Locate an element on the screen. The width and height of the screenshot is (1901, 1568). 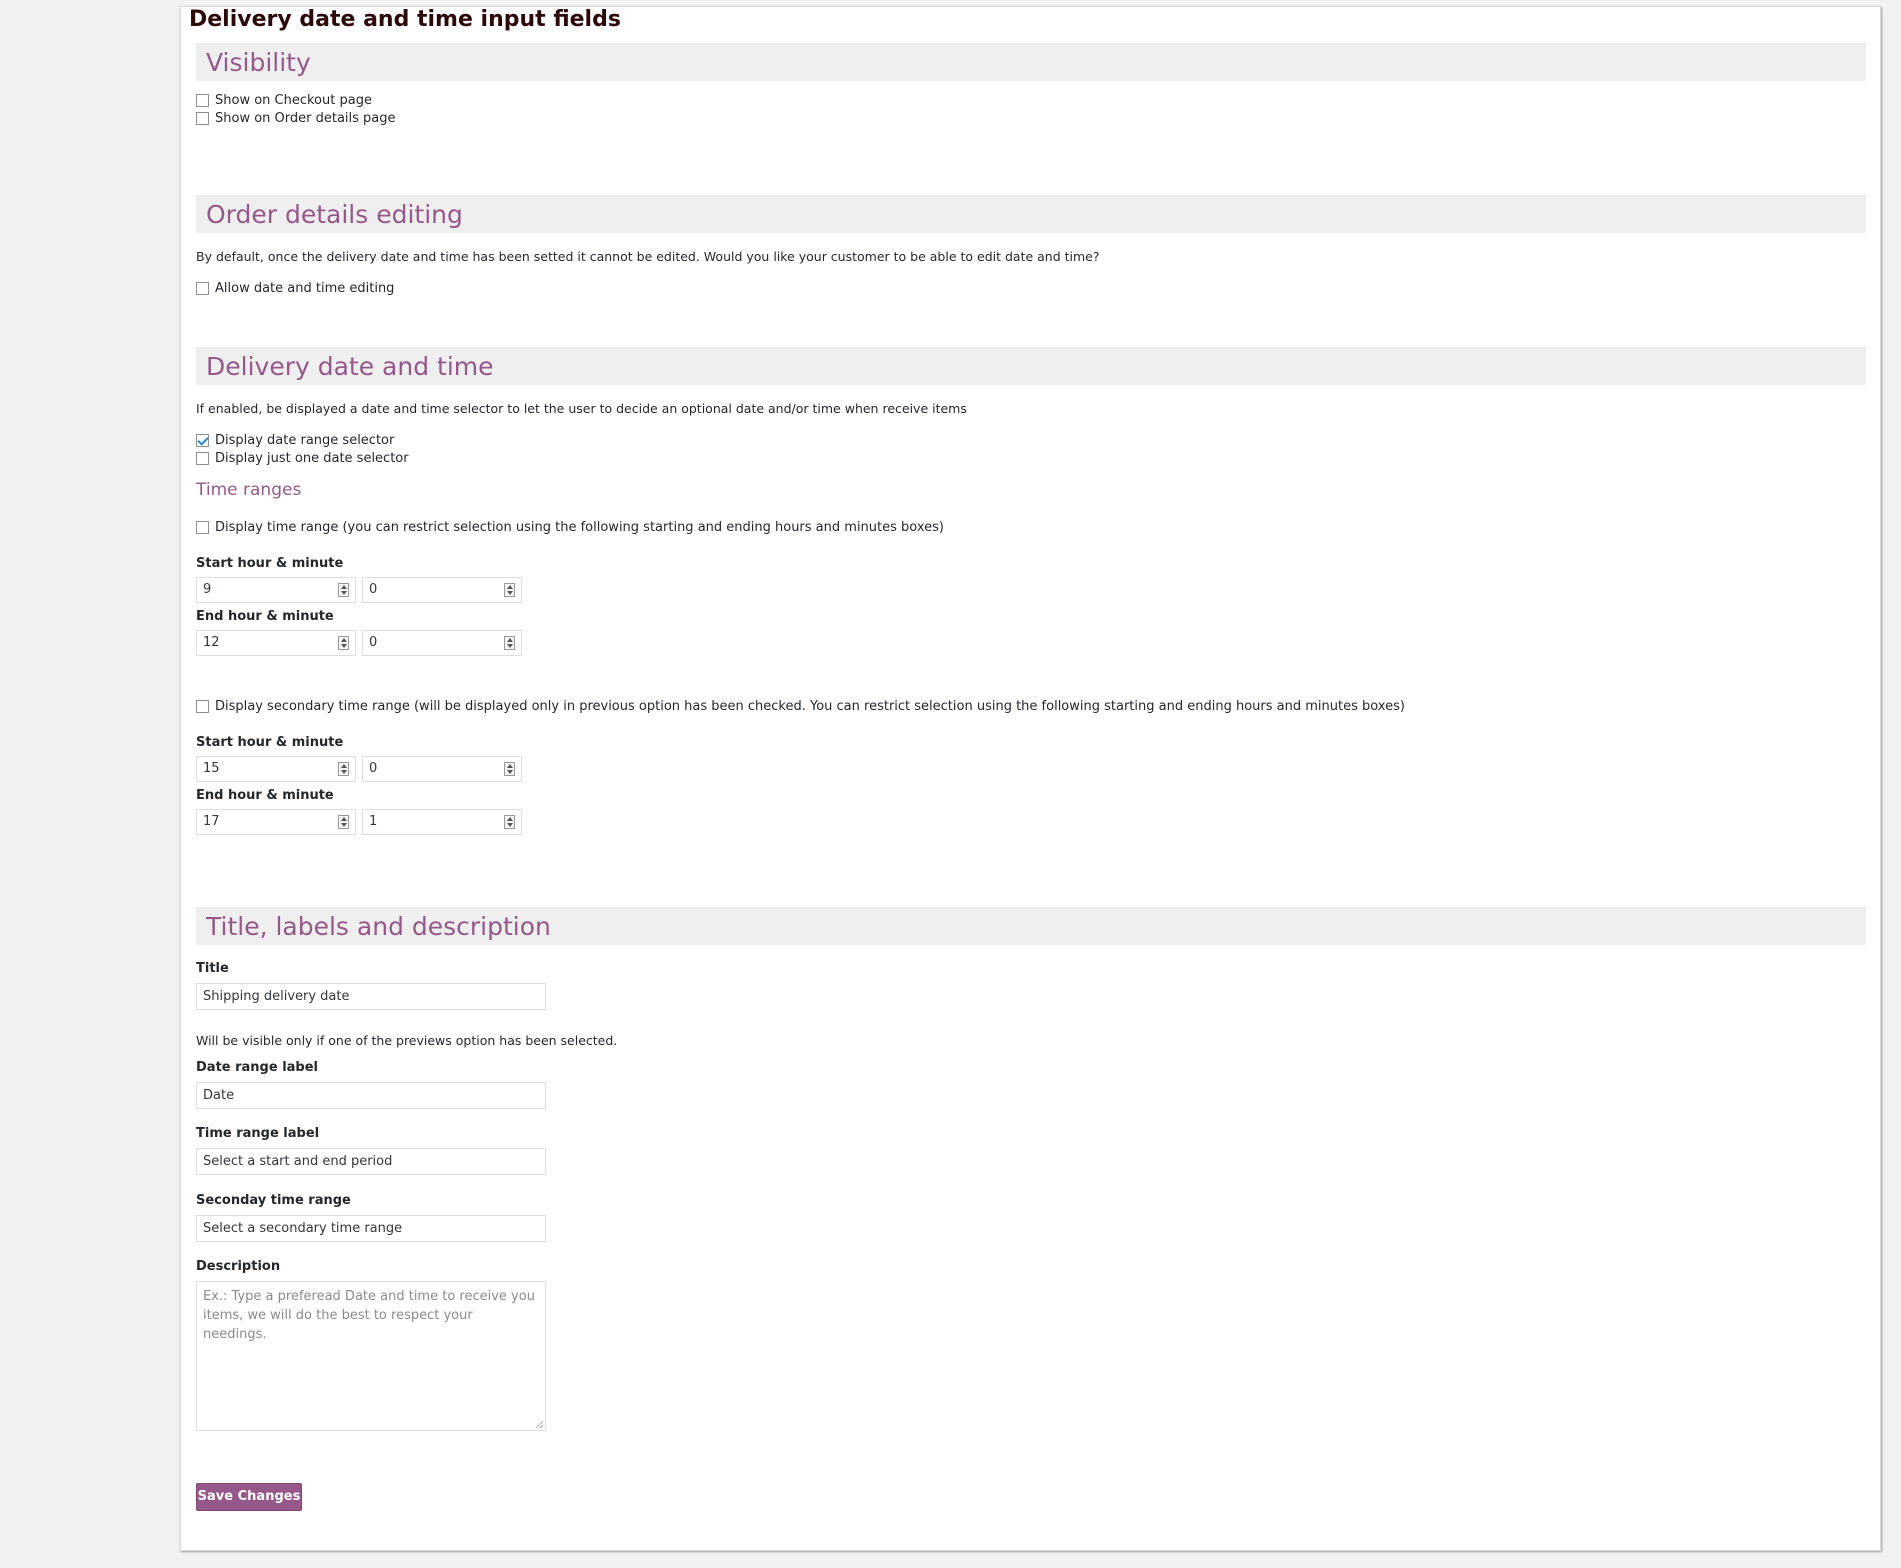
secondary-start-minute-input: 0 is located at coordinates (442, 769).